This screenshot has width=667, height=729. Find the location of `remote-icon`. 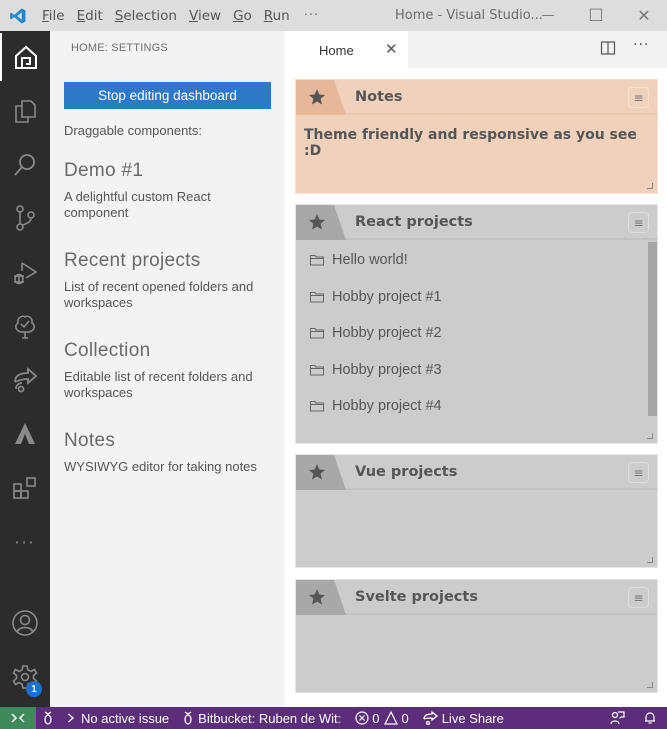

remote-icon is located at coordinates (18, 718).